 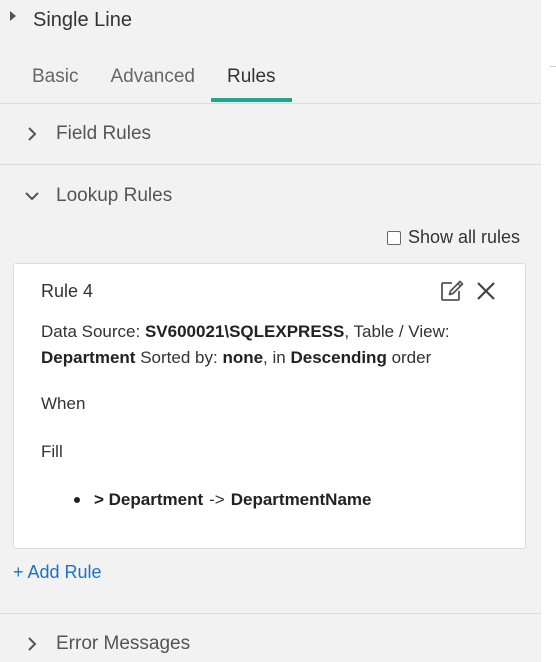 I want to click on section-field-rules: Field Rules, so click(x=87, y=134).